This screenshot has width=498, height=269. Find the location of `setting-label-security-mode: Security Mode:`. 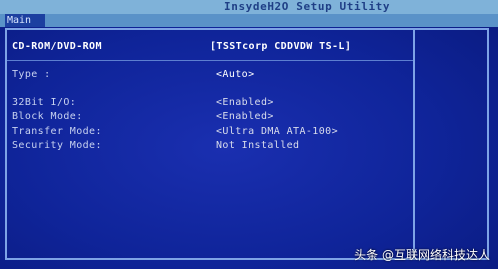

setting-label-security-mode: Security Mode: is located at coordinates (57, 145).